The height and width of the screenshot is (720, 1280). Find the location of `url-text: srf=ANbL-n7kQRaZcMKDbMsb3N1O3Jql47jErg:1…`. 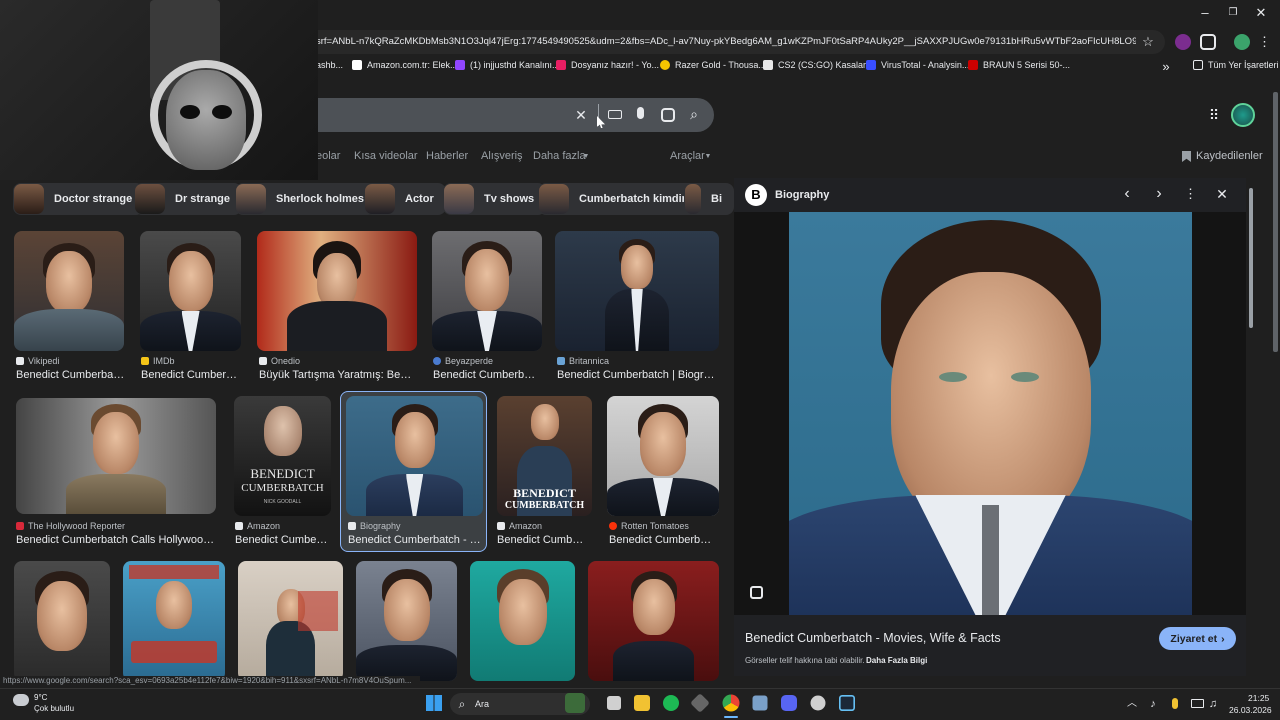

url-text: srf=ANbL-n7kQRaZcMKDbMsb3N1O3Jql47jErg:1… is located at coordinates (726, 41).